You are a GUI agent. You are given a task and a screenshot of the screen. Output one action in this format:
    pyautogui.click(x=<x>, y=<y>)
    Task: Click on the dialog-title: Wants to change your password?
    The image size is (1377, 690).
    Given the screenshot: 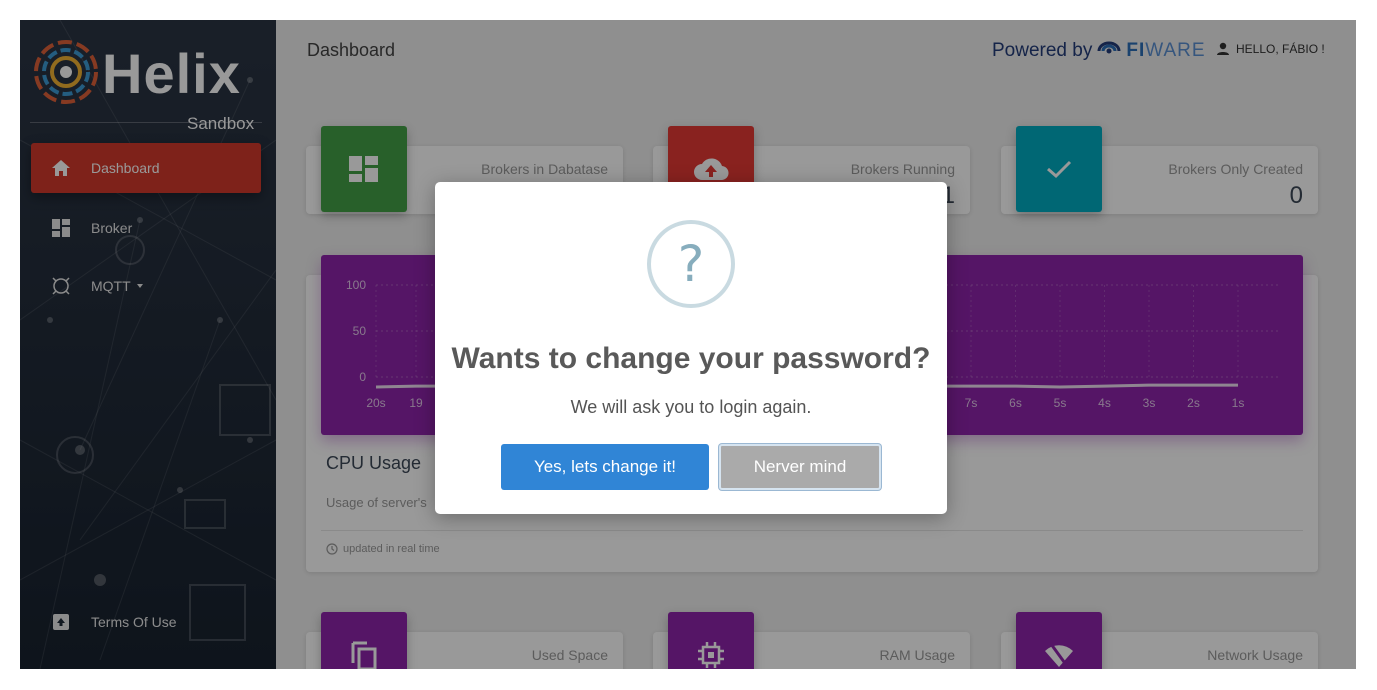 What is the action you would take?
    pyautogui.click(x=691, y=358)
    